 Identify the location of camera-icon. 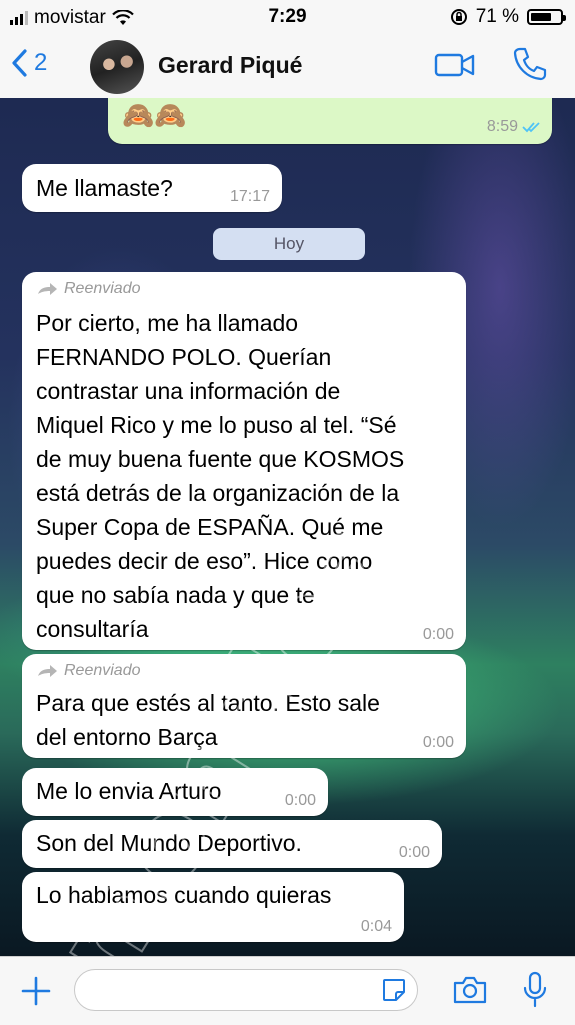
(470, 990).